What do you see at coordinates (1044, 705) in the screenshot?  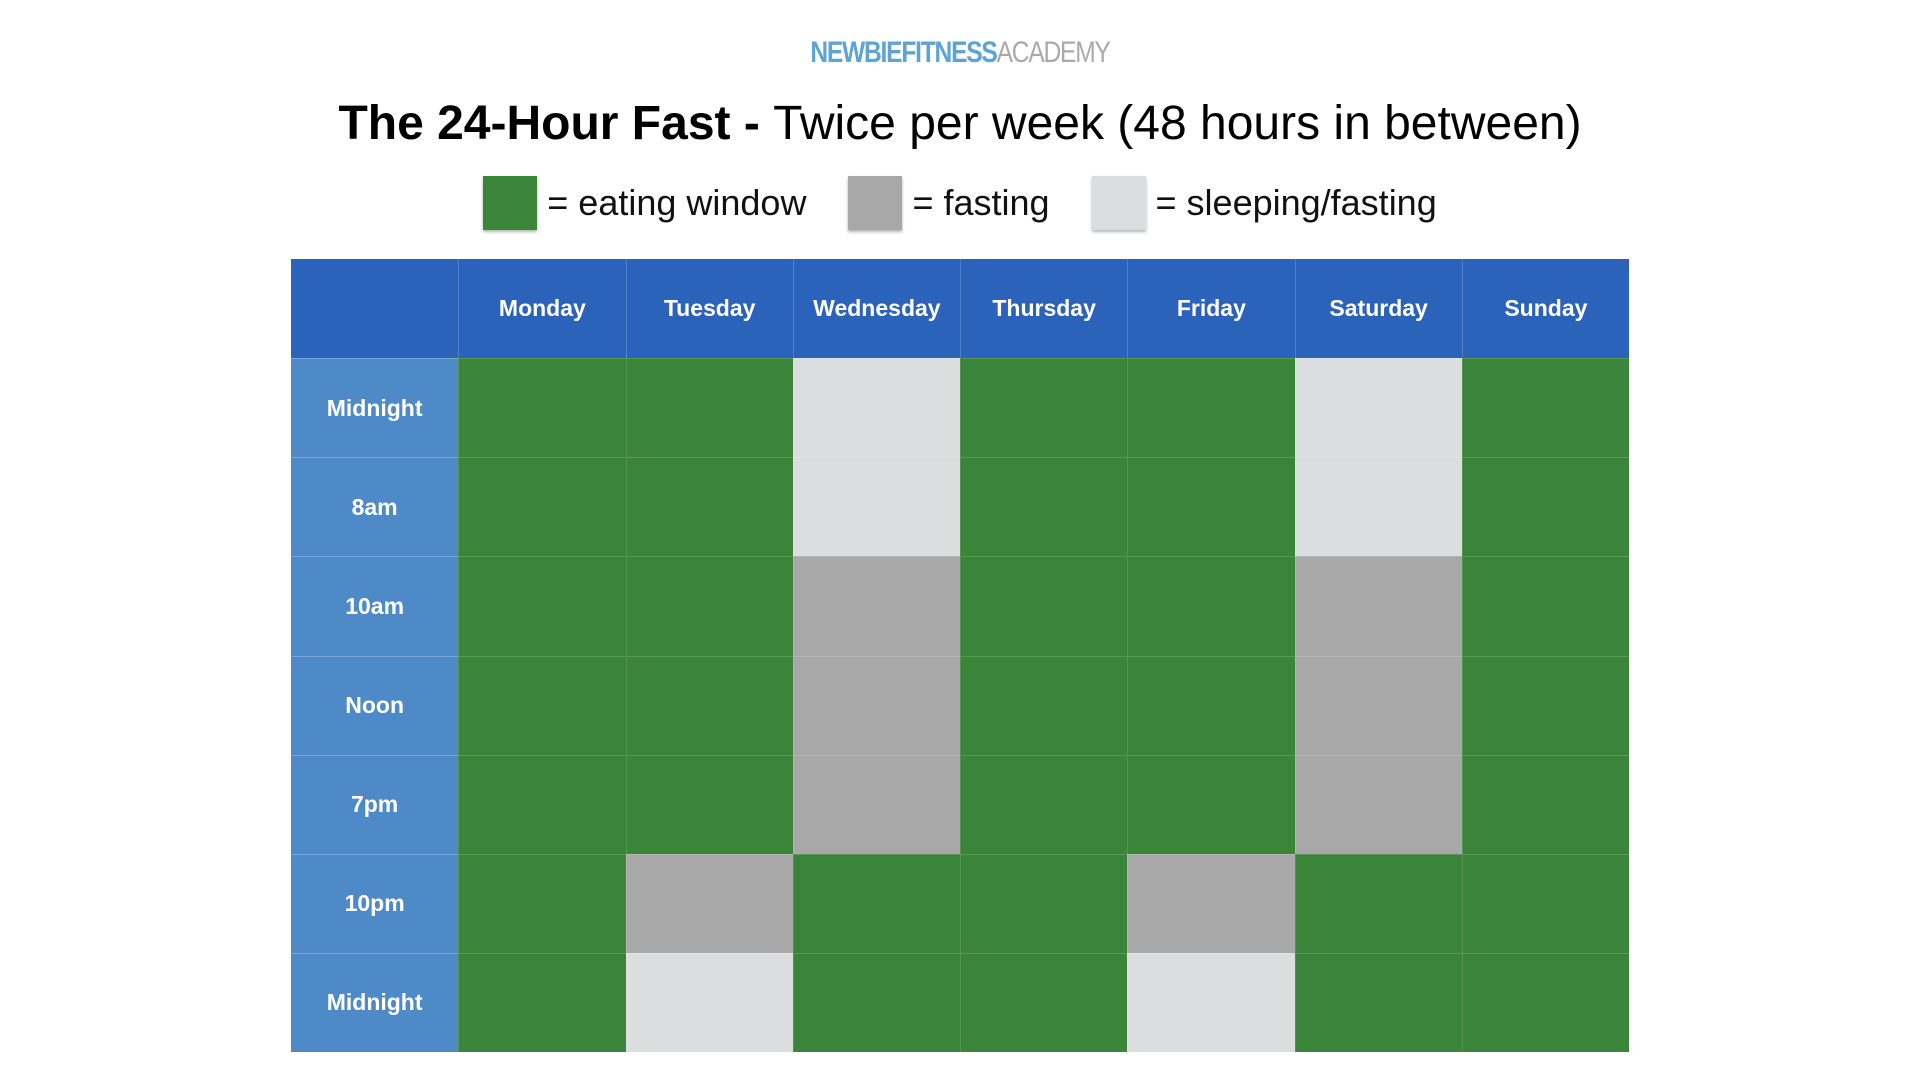 I see `cell-eat-thursday-noon` at bounding box center [1044, 705].